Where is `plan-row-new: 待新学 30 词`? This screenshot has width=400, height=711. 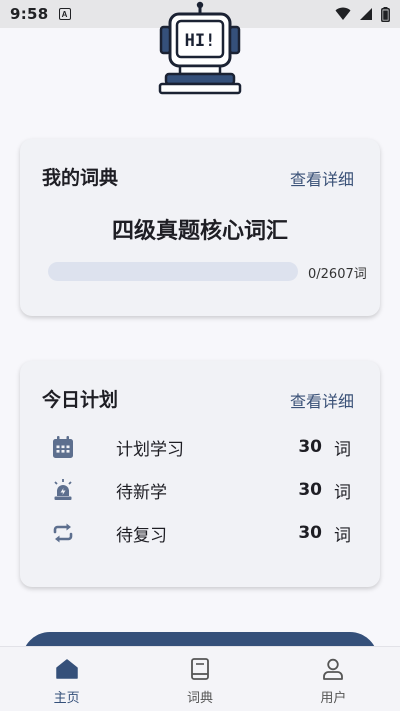 plan-row-new: 待新学 30 词 is located at coordinates (200, 490).